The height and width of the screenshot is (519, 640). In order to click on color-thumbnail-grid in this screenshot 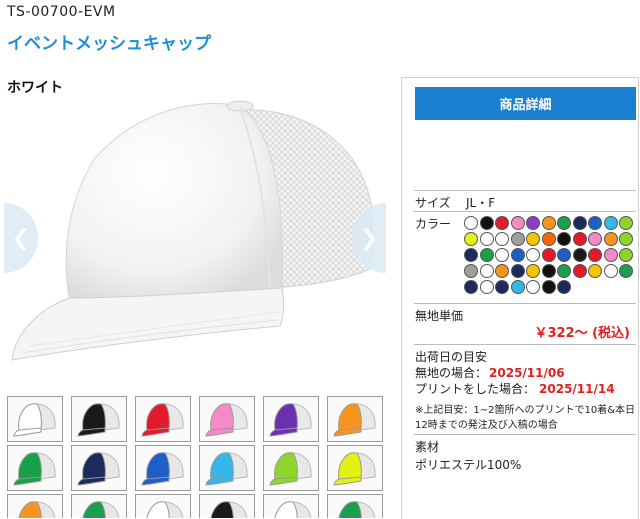, I will do `click(197, 457)`.